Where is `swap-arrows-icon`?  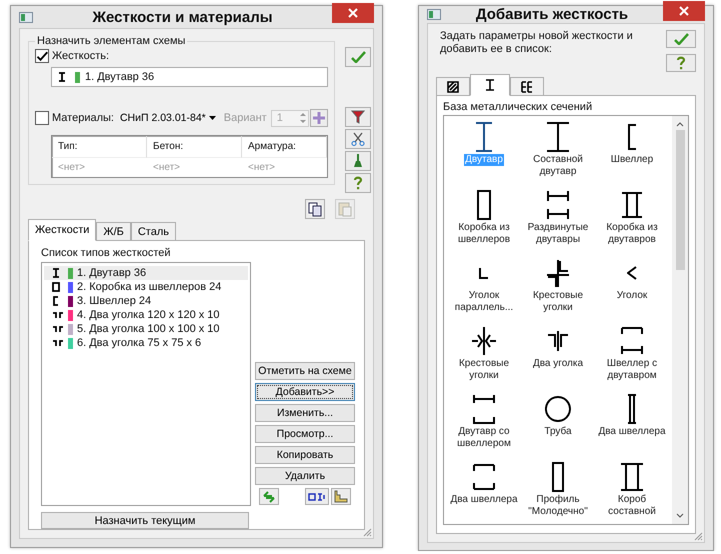
swap-arrows-icon is located at coordinates (269, 496).